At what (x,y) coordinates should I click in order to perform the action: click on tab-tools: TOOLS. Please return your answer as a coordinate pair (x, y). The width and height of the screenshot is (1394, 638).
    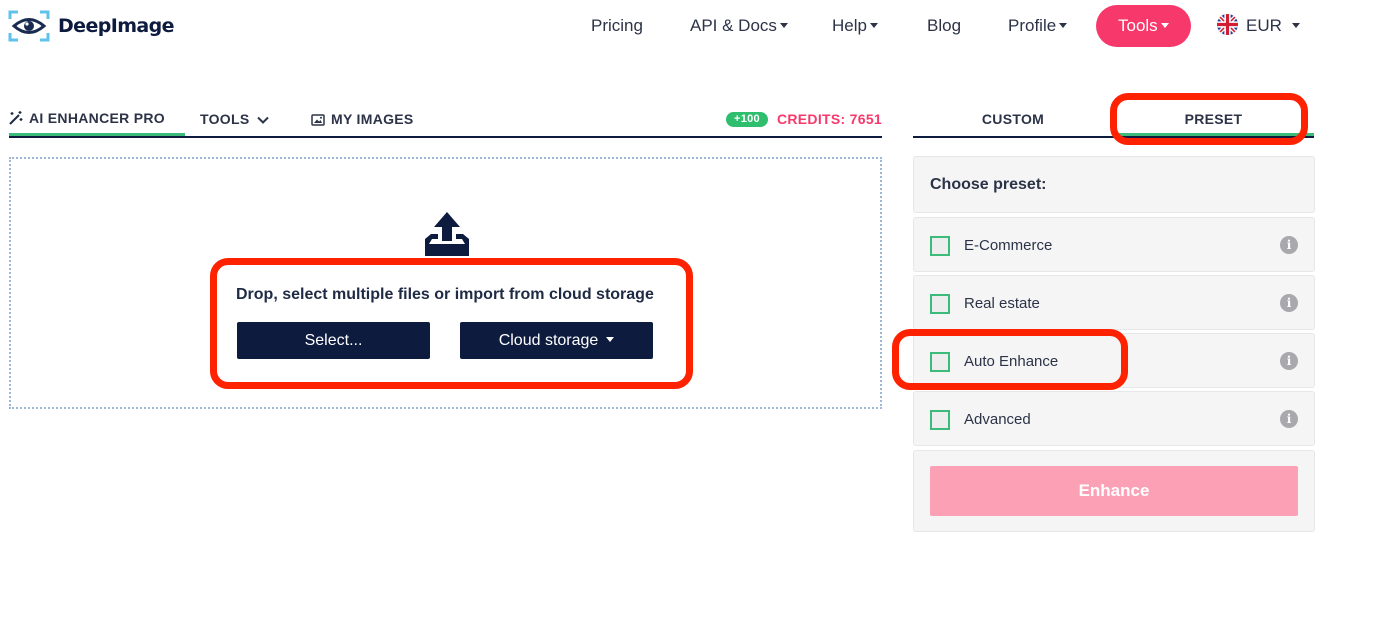
    Looking at the image, I should click on (235, 119).